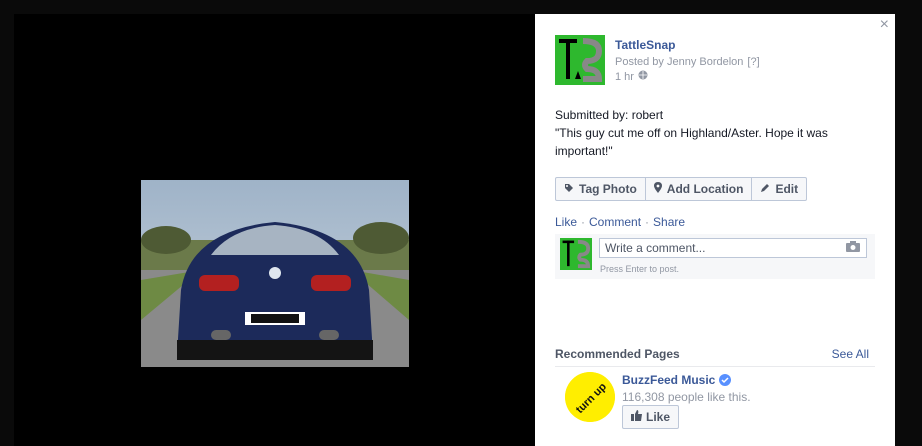  I want to click on photo-actions-bar: Tag Photo Add Location Edit, so click(681, 189).